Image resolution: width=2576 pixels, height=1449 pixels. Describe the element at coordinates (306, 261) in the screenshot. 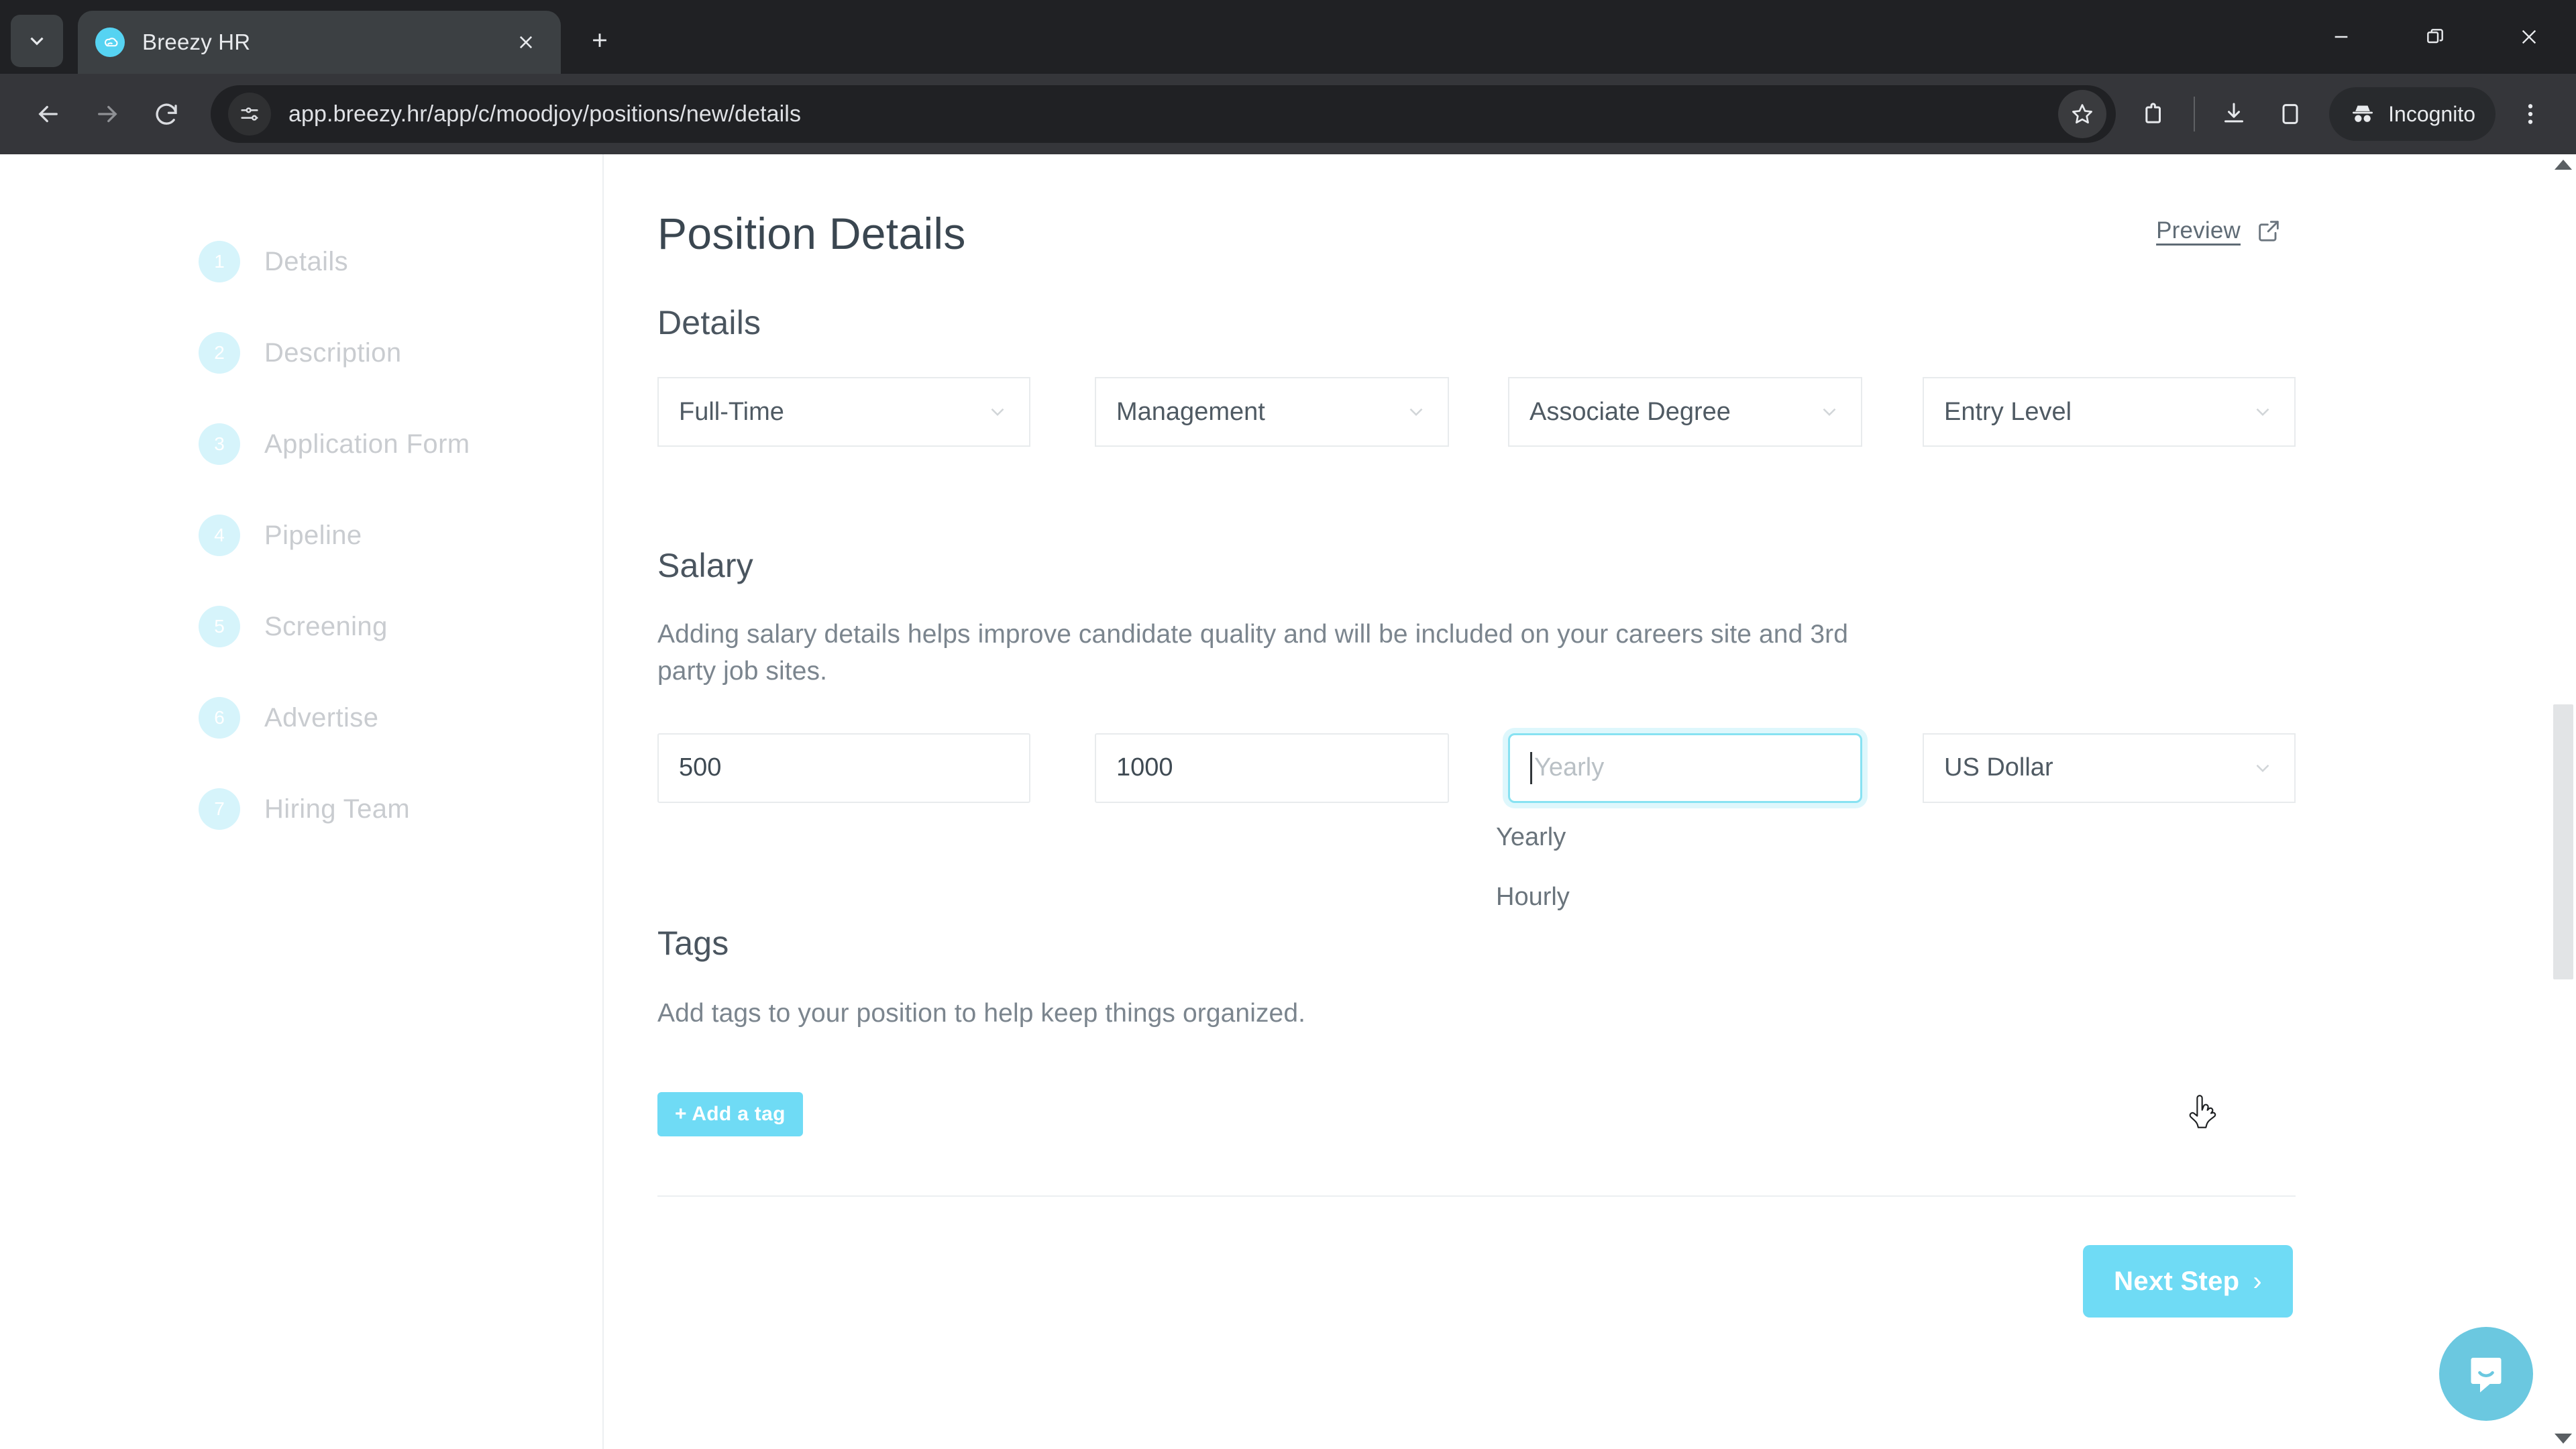

I see `step-label: Details` at that location.